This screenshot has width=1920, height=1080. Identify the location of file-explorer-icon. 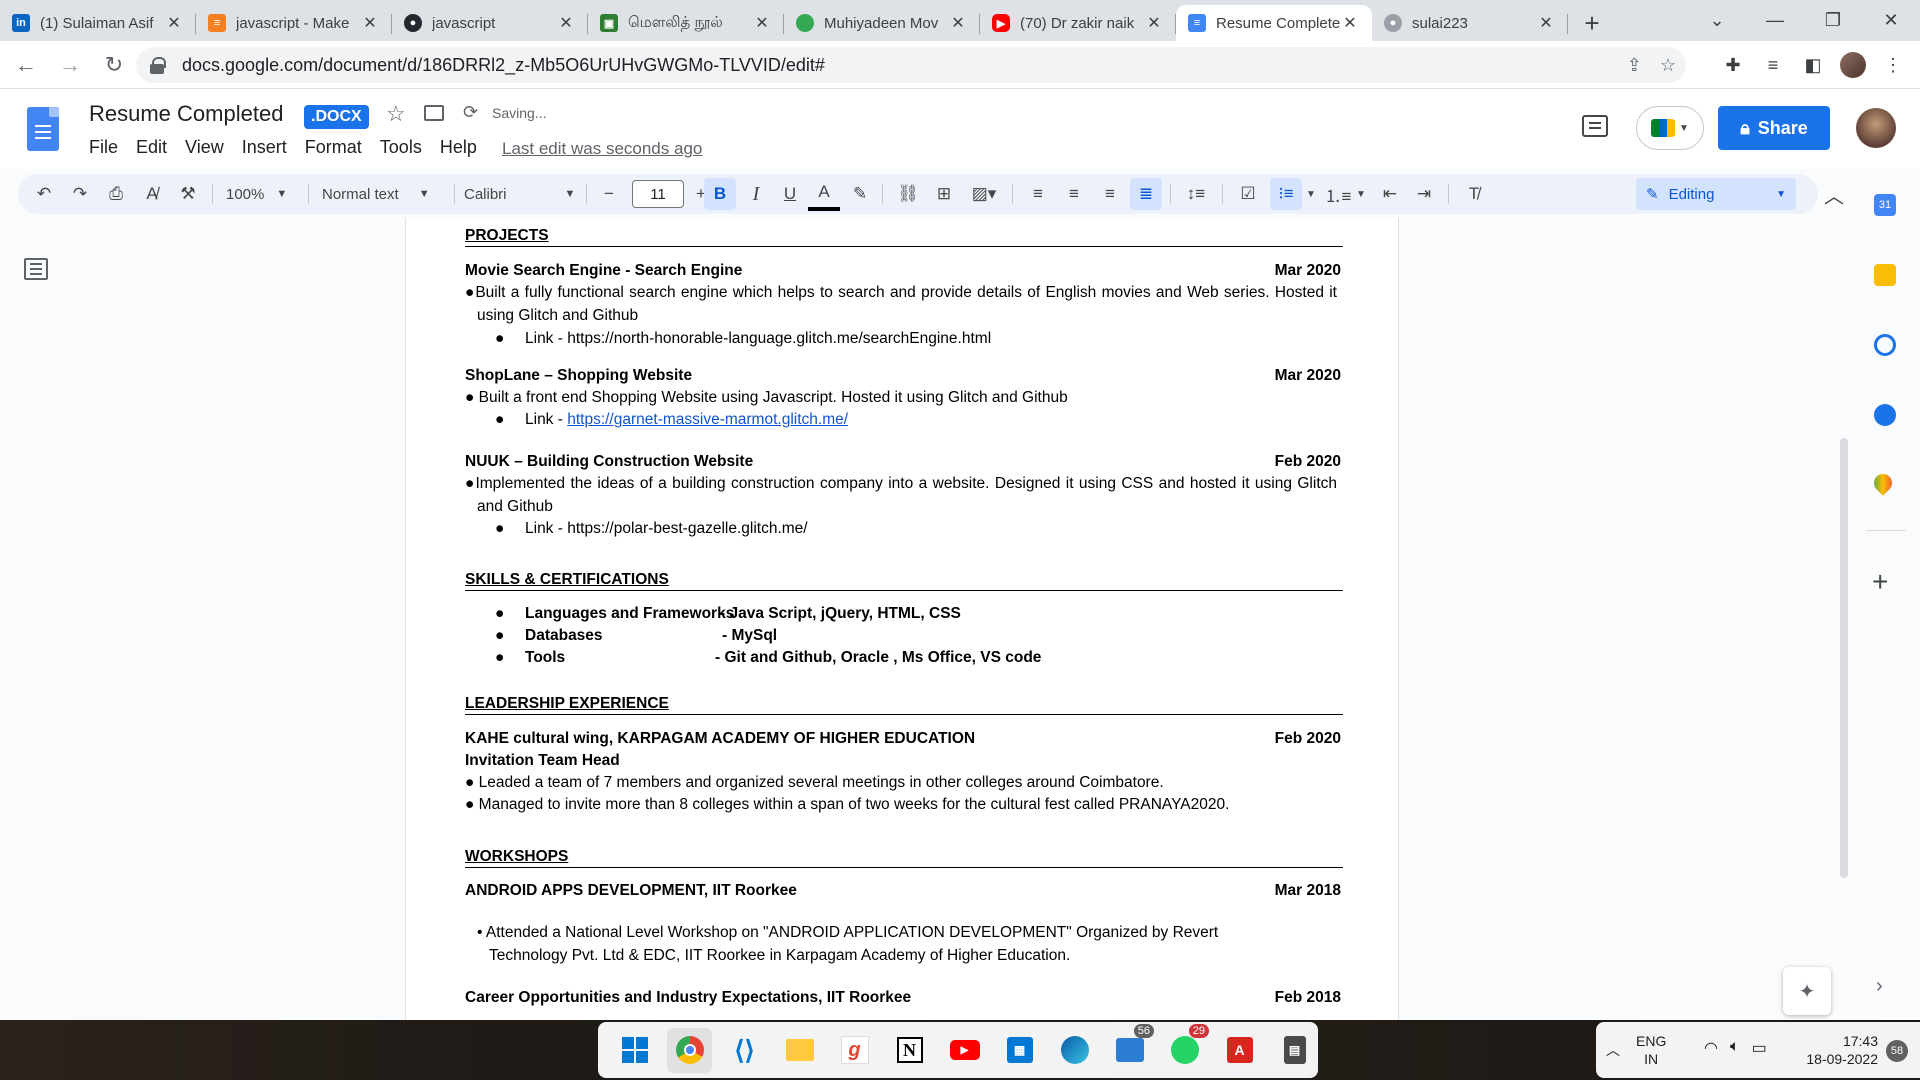
(799, 1050).